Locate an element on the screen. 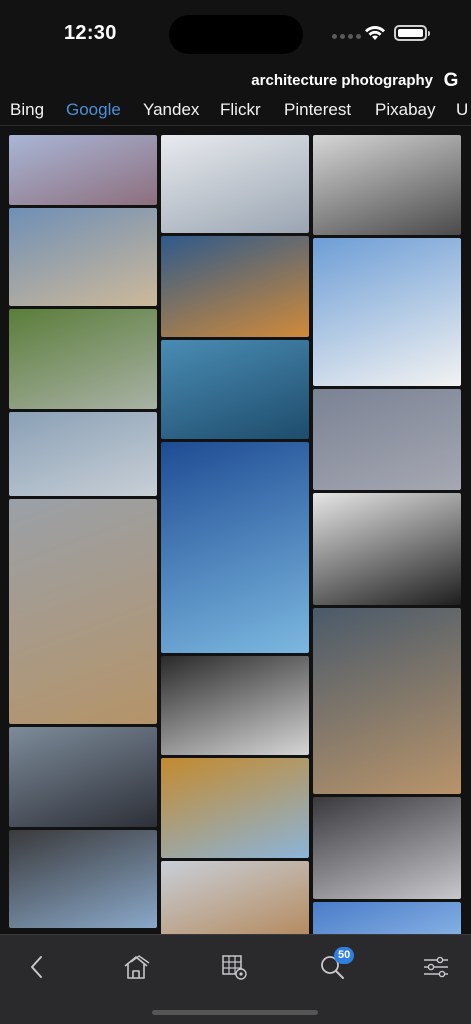 The height and width of the screenshot is (1024, 471). google-icon: G is located at coordinates (451, 81).